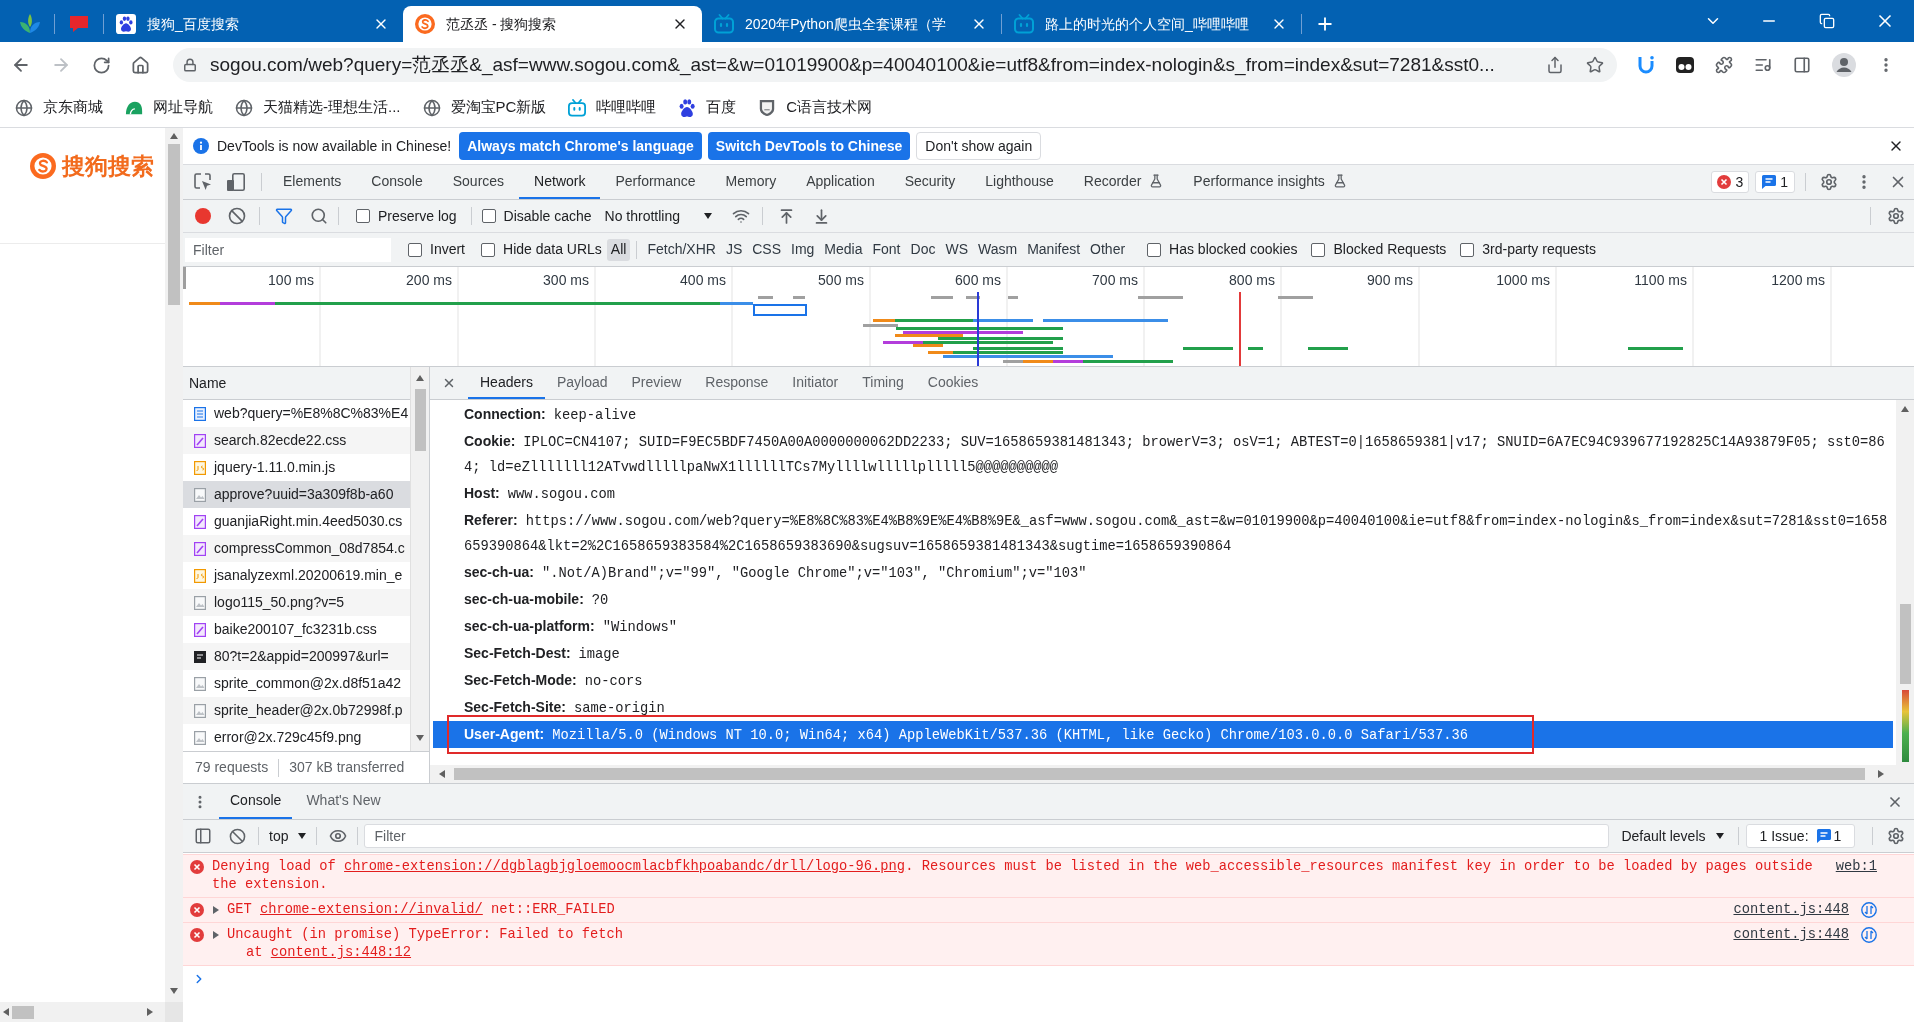  I want to click on type-filter: CSS, so click(766, 249).